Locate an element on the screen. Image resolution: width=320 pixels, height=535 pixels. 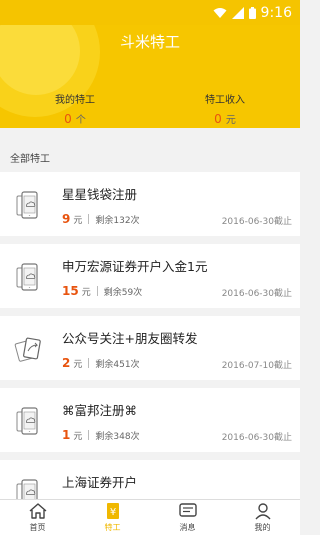
my-agents-value: 0 is located at coordinates (68, 119).